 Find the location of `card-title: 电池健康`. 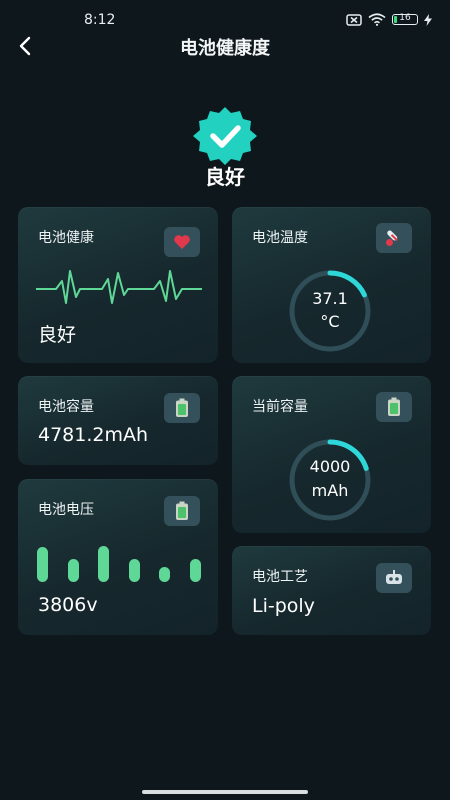

card-title: 电池健康 is located at coordinates (66, 238).